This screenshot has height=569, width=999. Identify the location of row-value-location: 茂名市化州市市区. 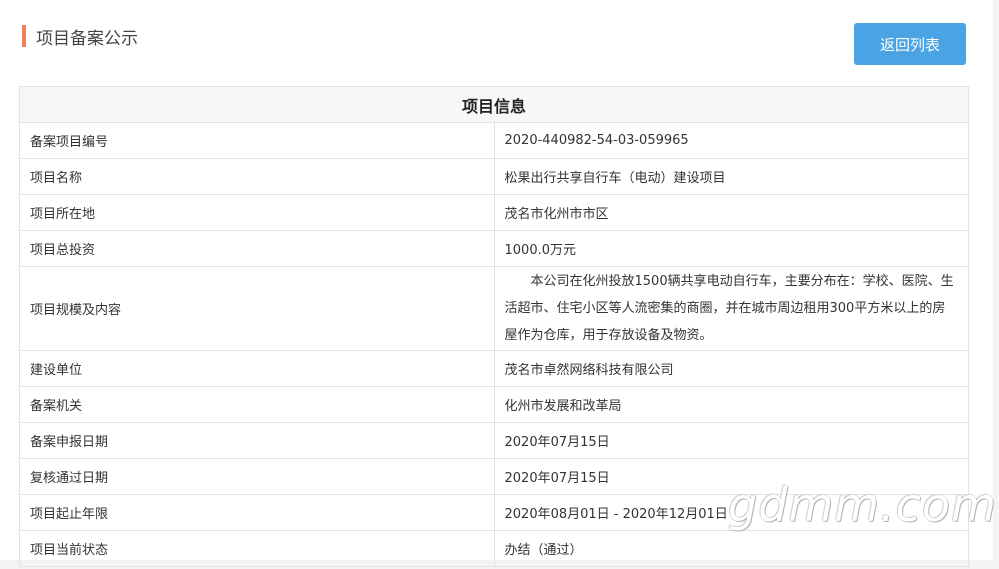
(731, 212).